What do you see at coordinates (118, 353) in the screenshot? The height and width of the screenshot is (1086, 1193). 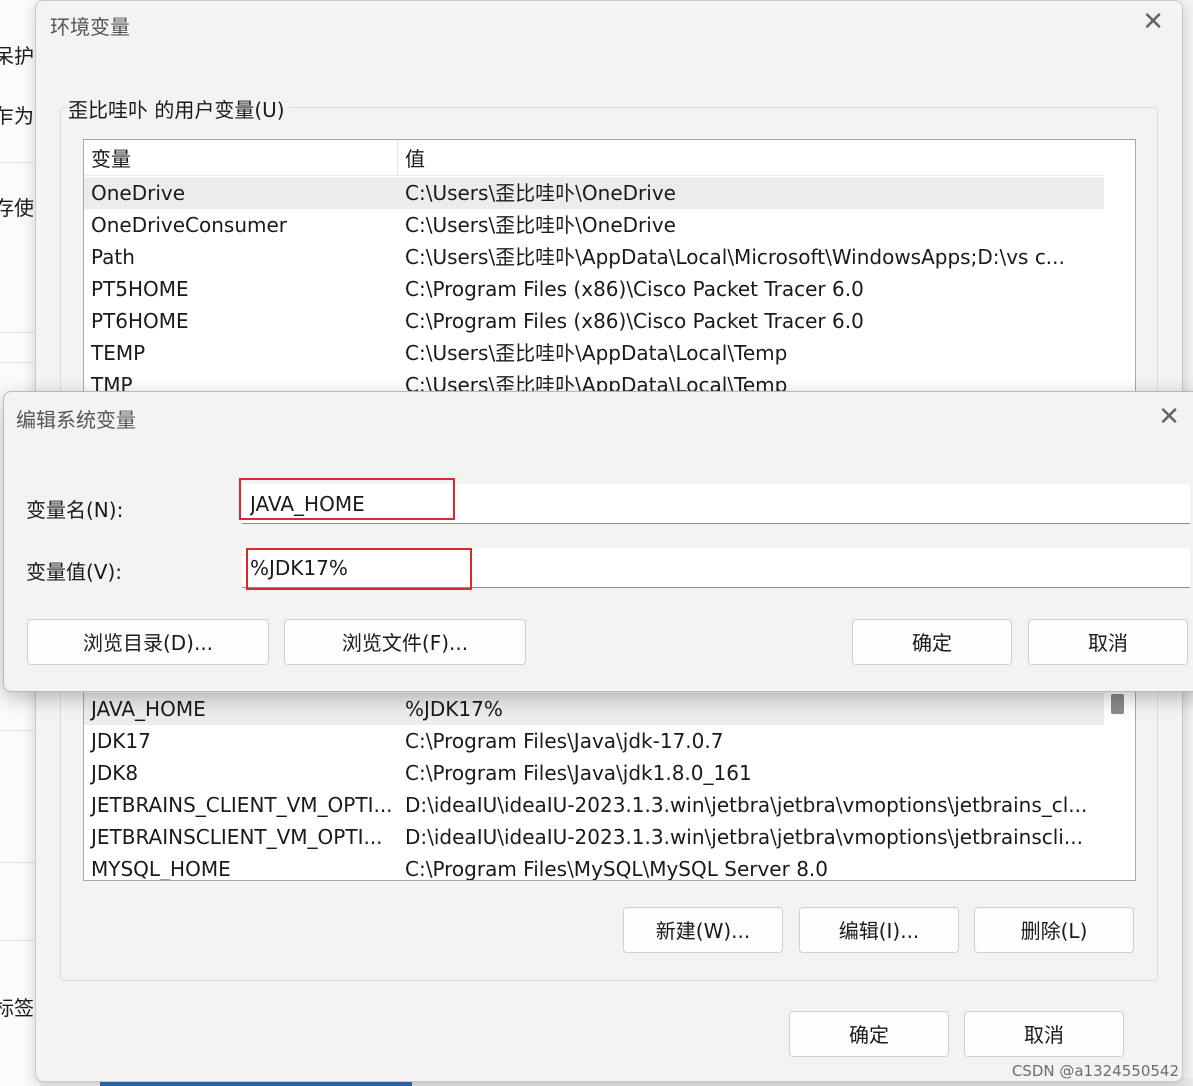 I see `variable-name: TEMP` at bounding box center [118, 353].